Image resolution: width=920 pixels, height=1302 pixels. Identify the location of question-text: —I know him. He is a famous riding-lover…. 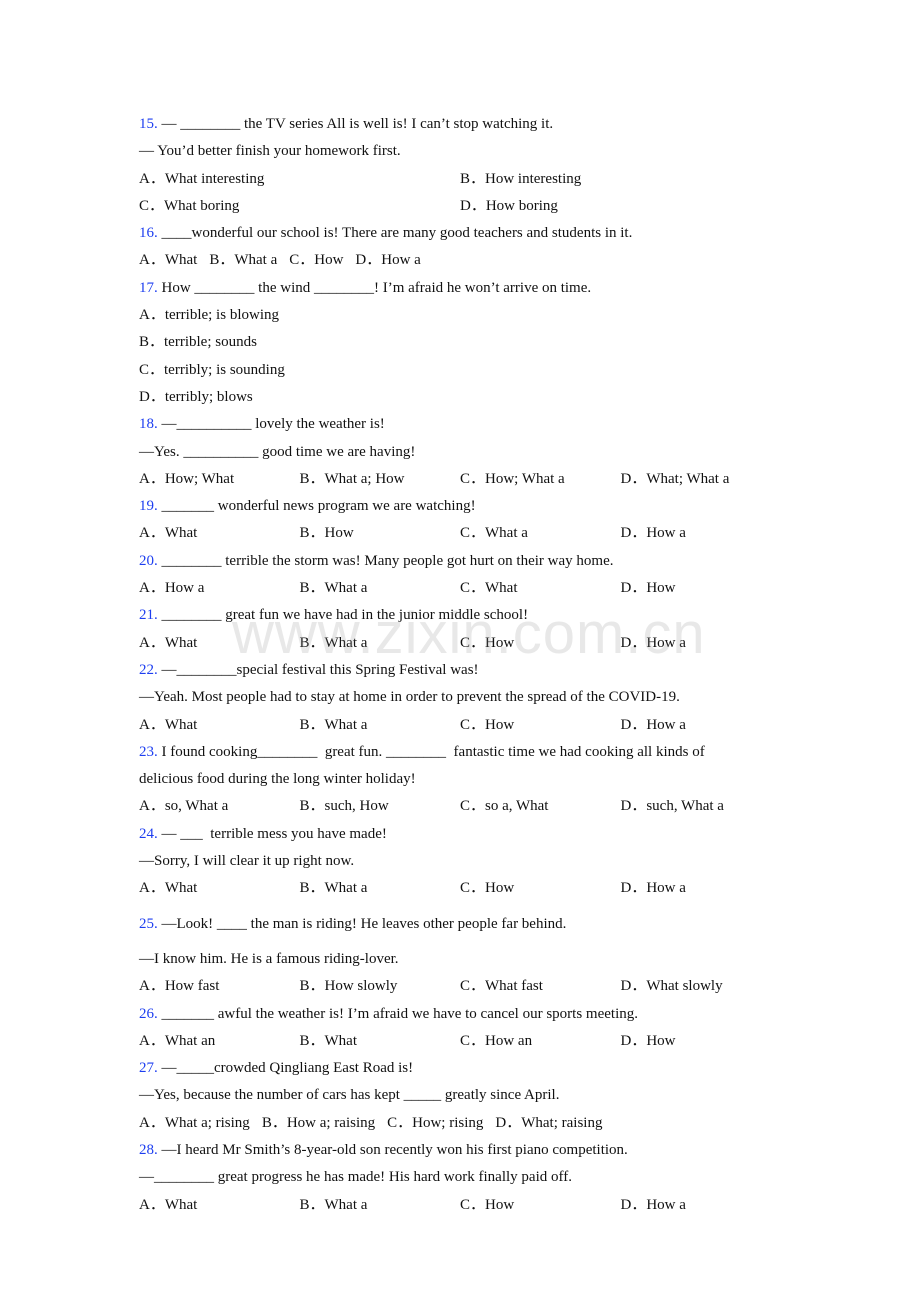
(269, 958).